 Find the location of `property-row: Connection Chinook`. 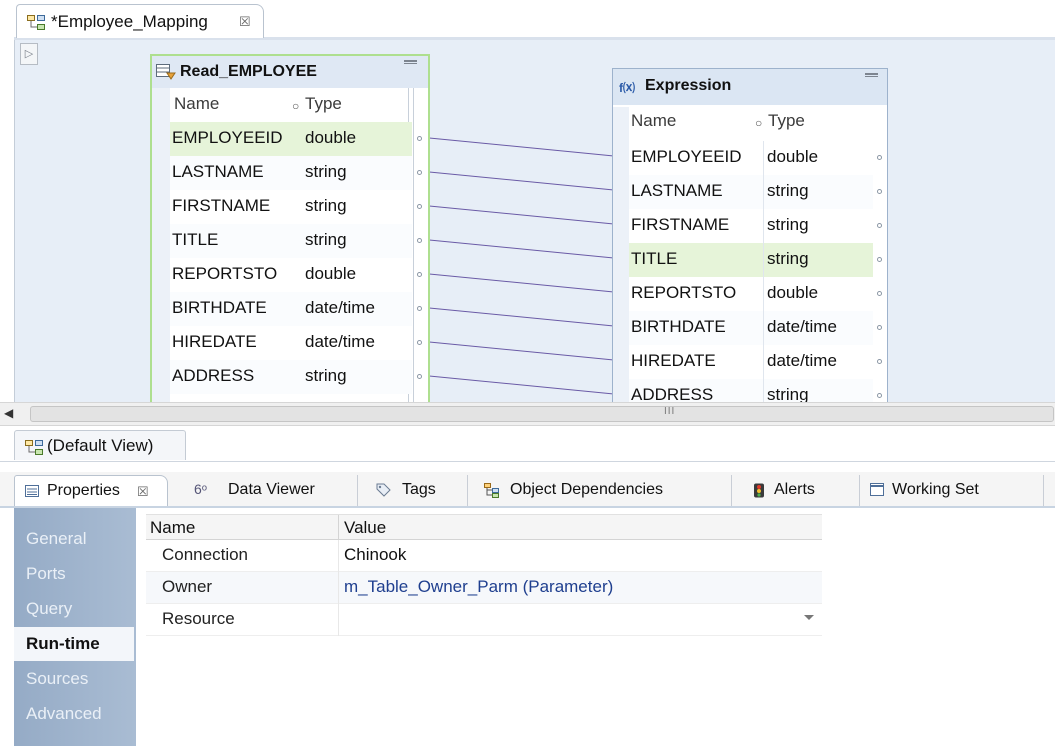

property-row: Connection Chinook is located at coordinates (484, 556).